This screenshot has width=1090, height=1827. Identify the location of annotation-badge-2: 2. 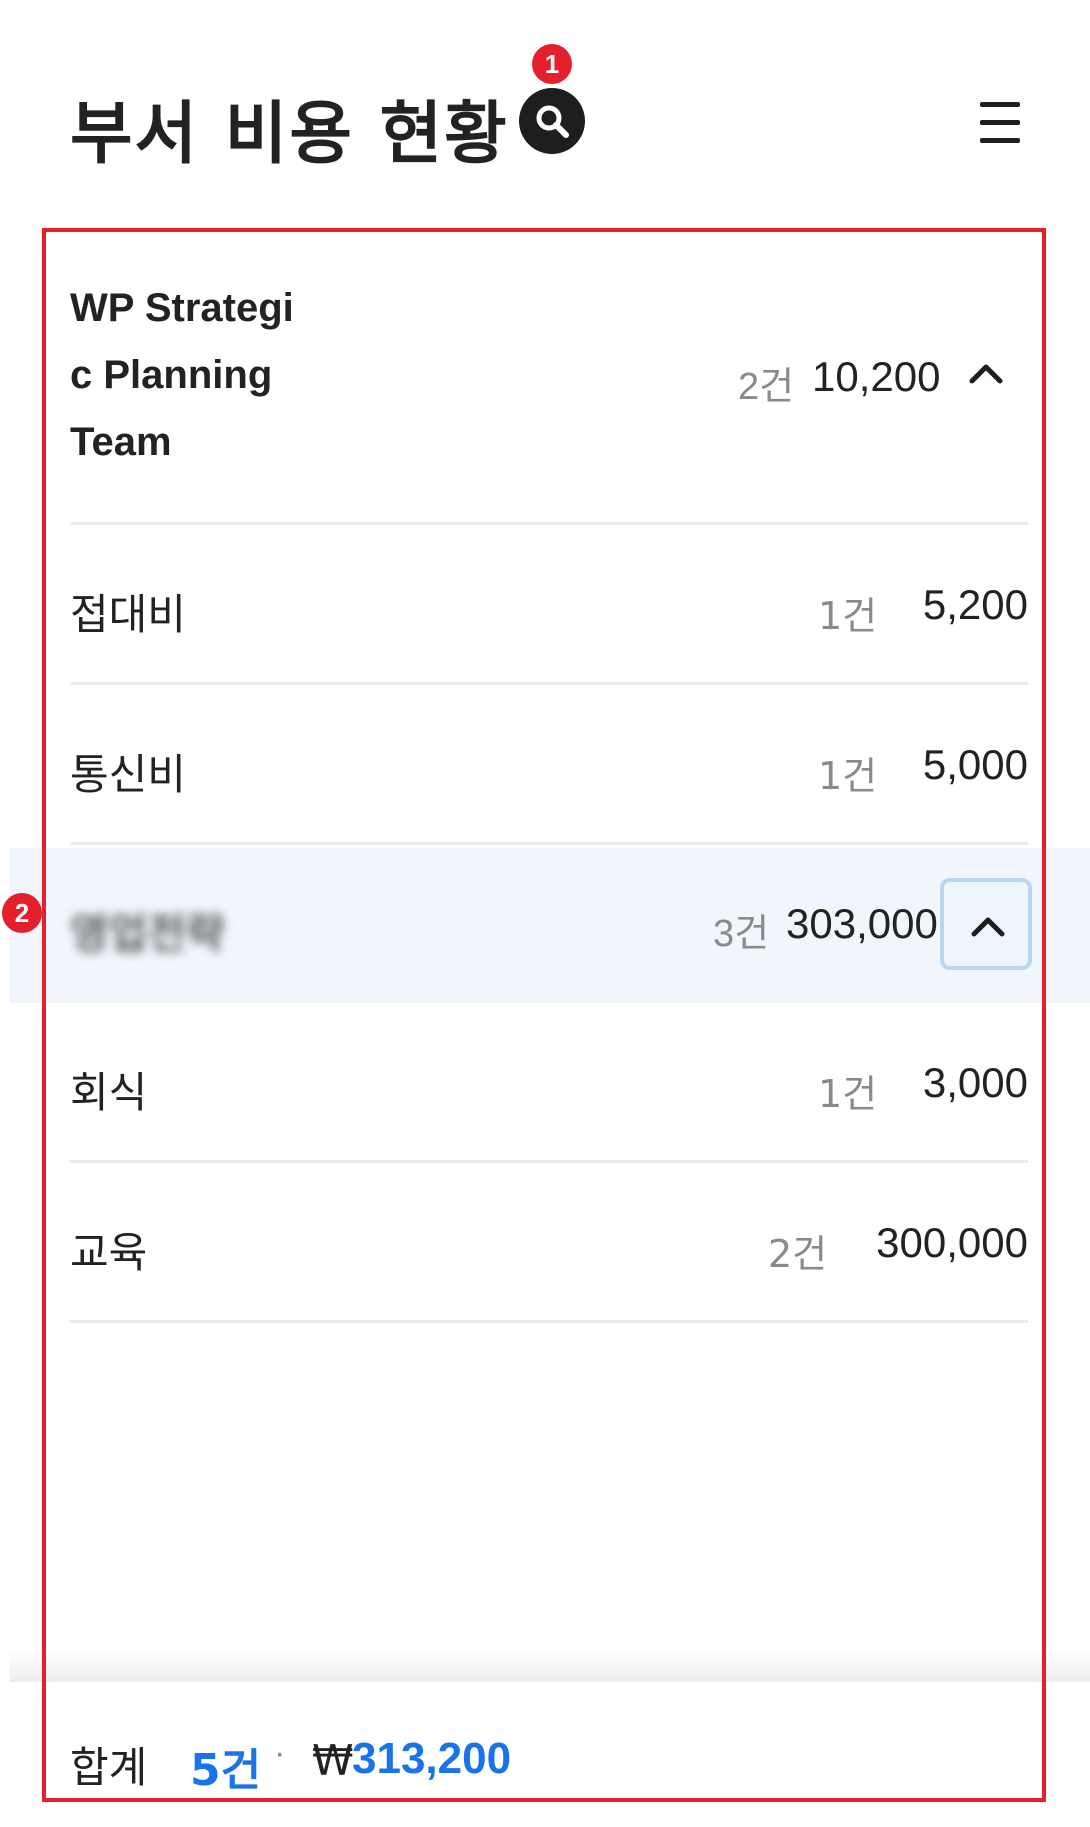
(22, 913).